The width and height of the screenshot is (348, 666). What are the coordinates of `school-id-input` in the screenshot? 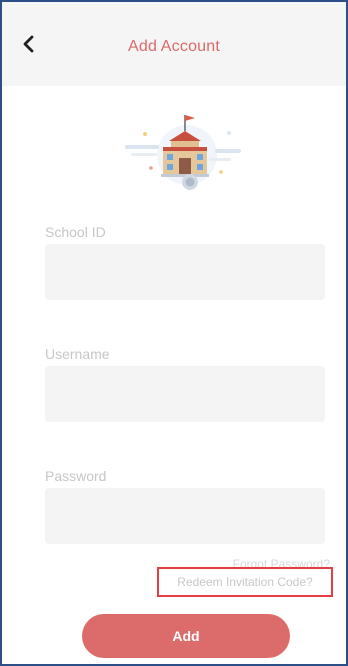 It's located at (185, 272).